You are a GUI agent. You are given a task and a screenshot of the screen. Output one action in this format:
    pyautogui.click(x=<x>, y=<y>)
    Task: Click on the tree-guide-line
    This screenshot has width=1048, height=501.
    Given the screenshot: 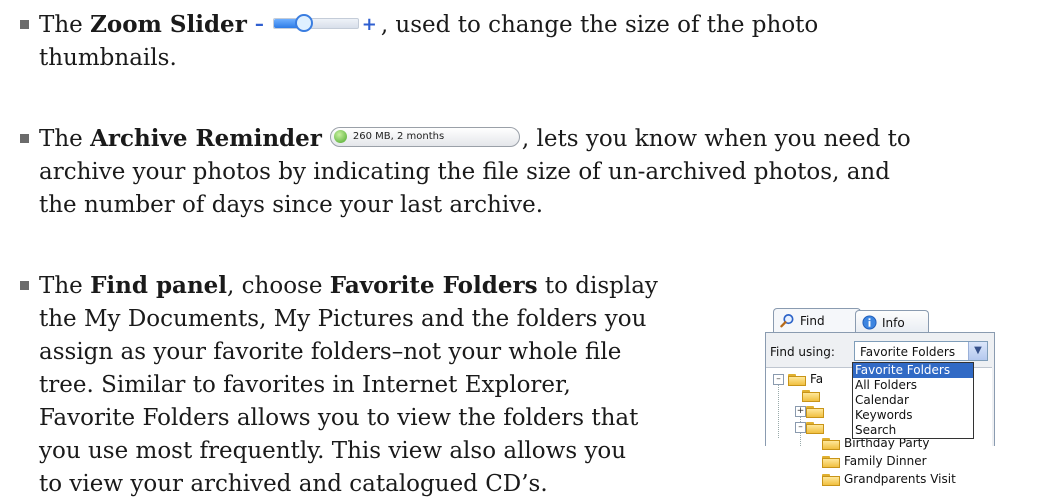 What is the action you would take?
    pyautogui.click(x=778, y=408)
    